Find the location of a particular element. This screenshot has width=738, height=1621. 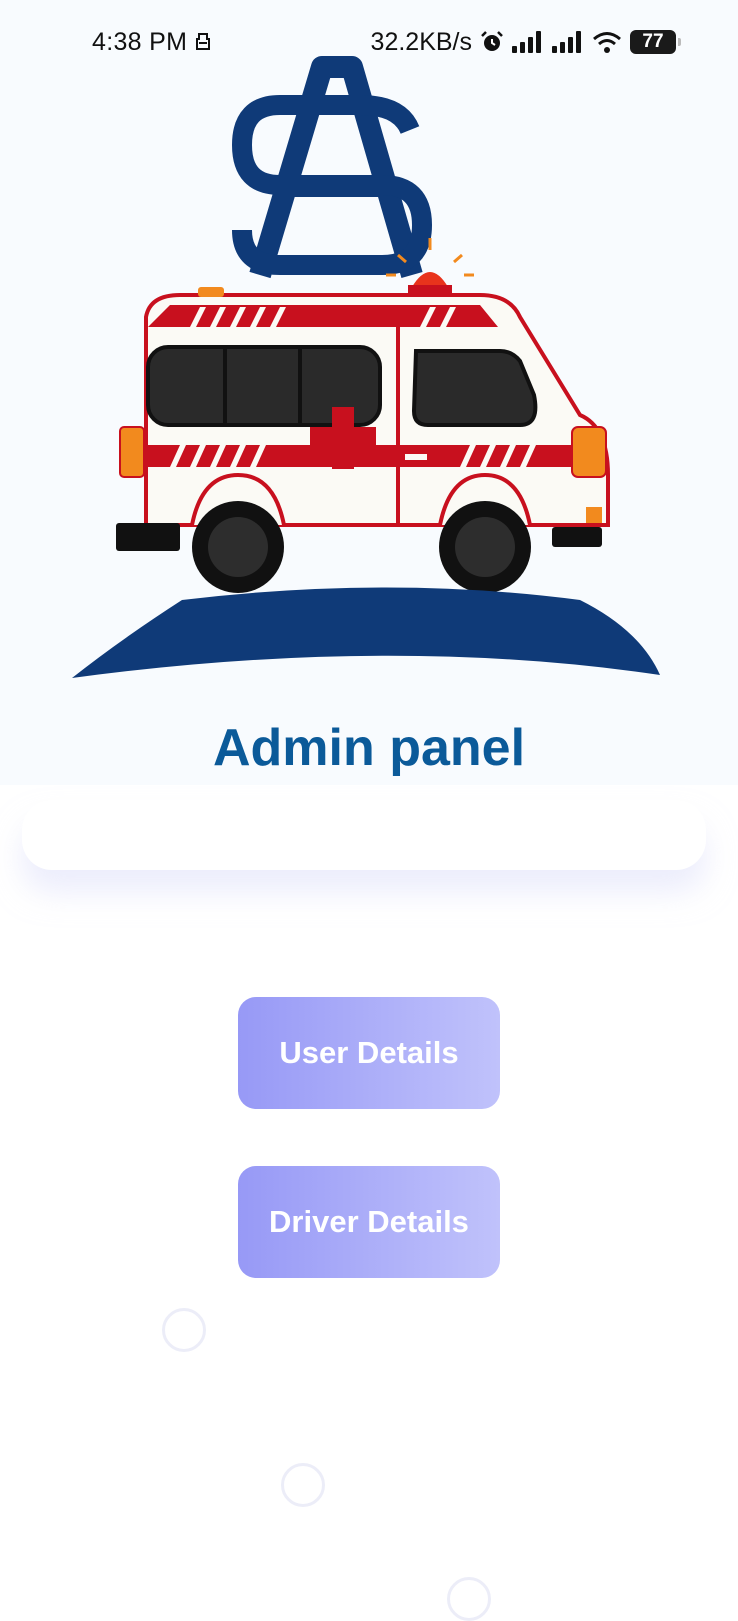

user-details-button: User Details is located at coordinates (369, 1053).